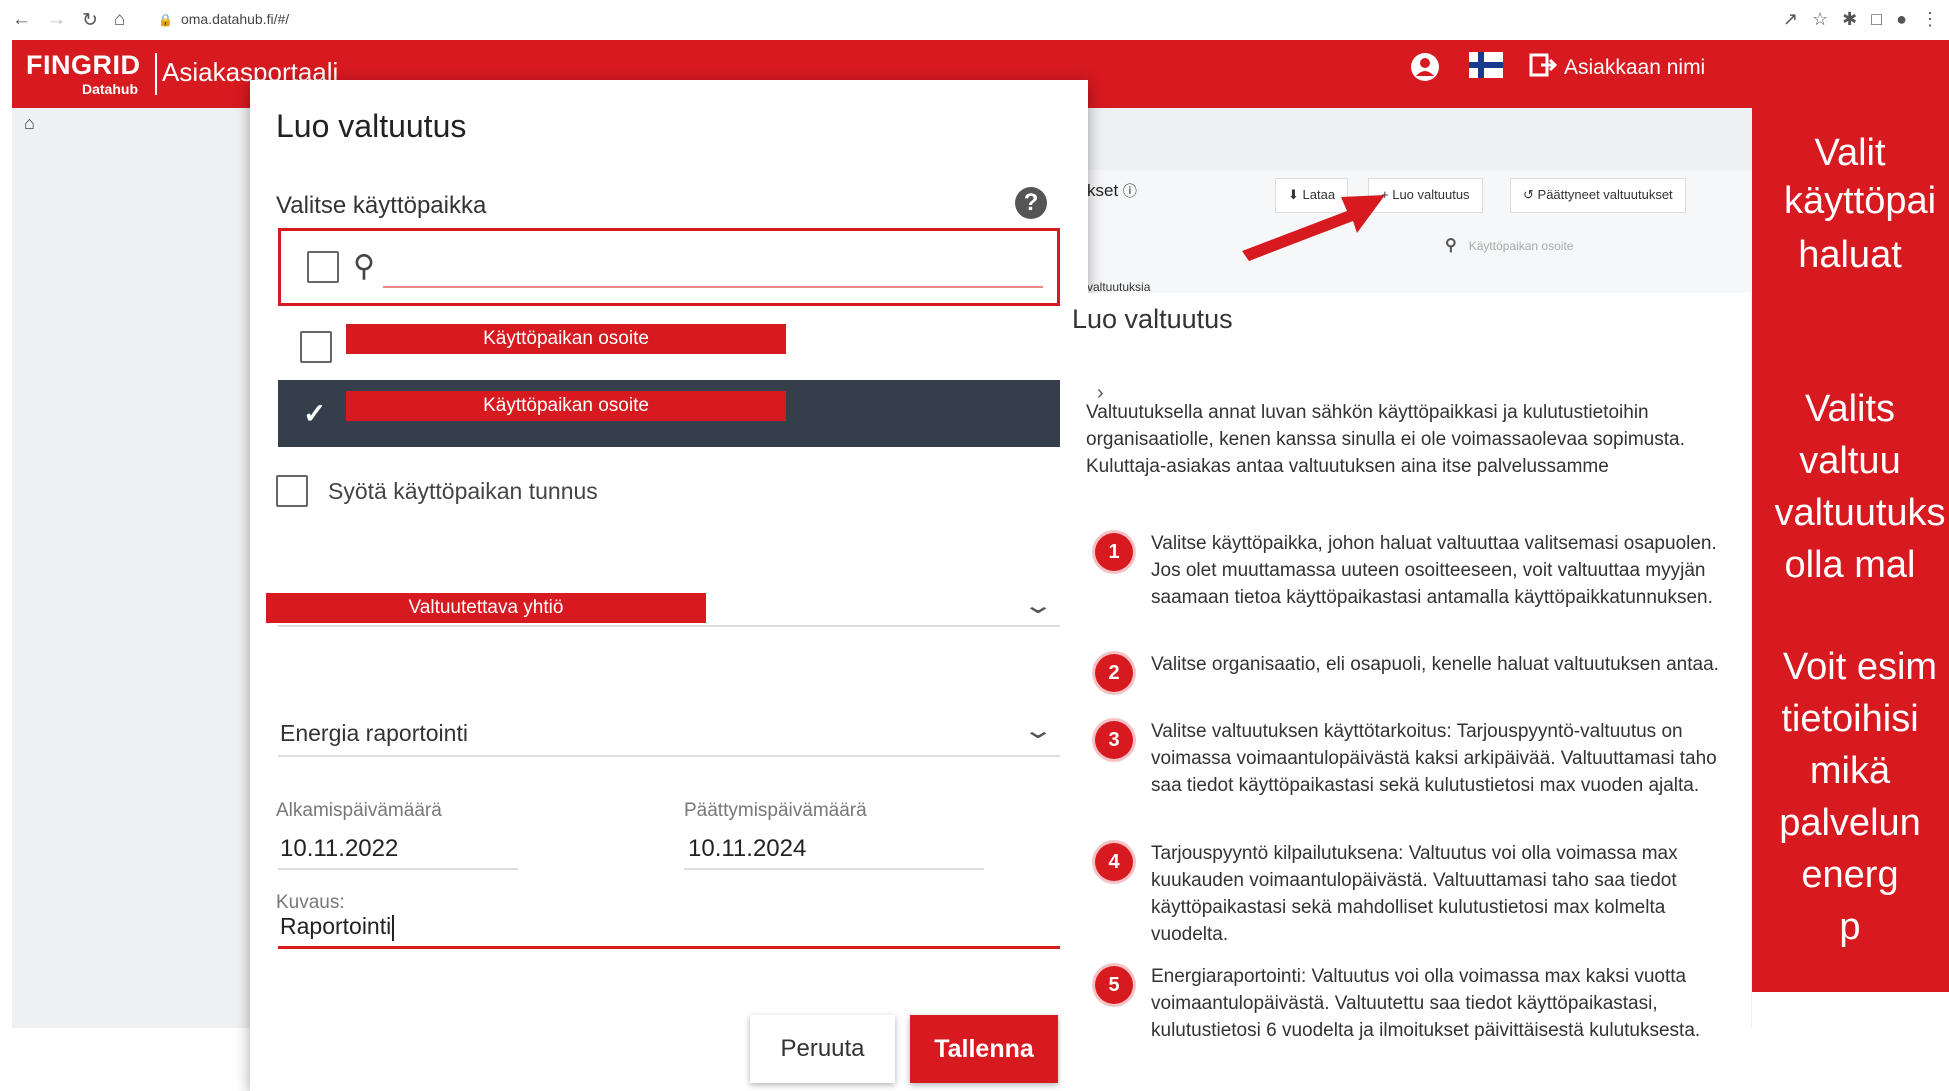  Describe the element at coordinates (1930, 19) in the screenshot. I see `menu-icon: ⋮` at that location.